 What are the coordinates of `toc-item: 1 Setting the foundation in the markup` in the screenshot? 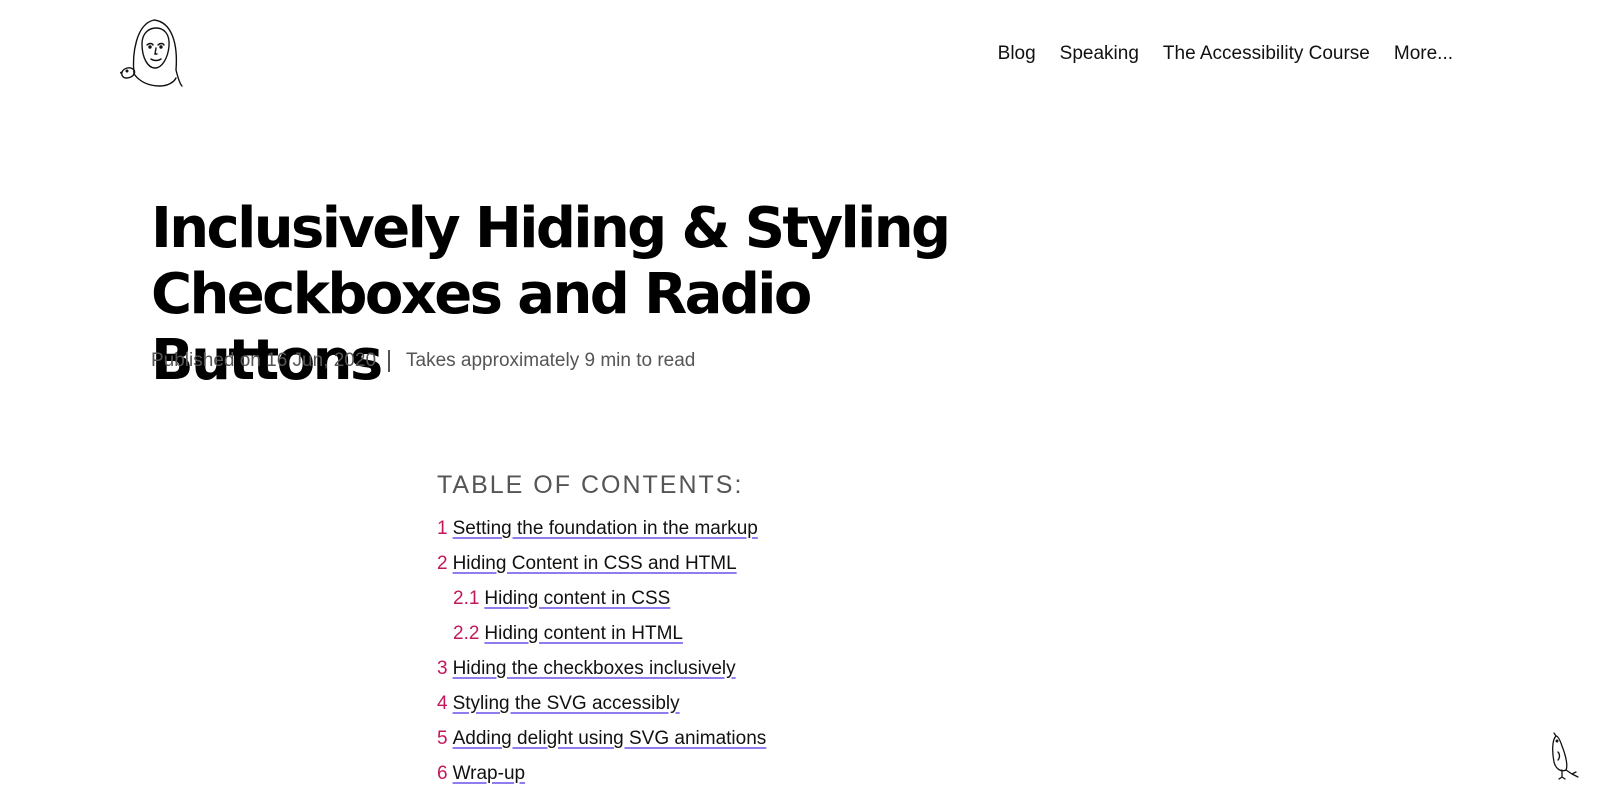 It's located at (601, 531).